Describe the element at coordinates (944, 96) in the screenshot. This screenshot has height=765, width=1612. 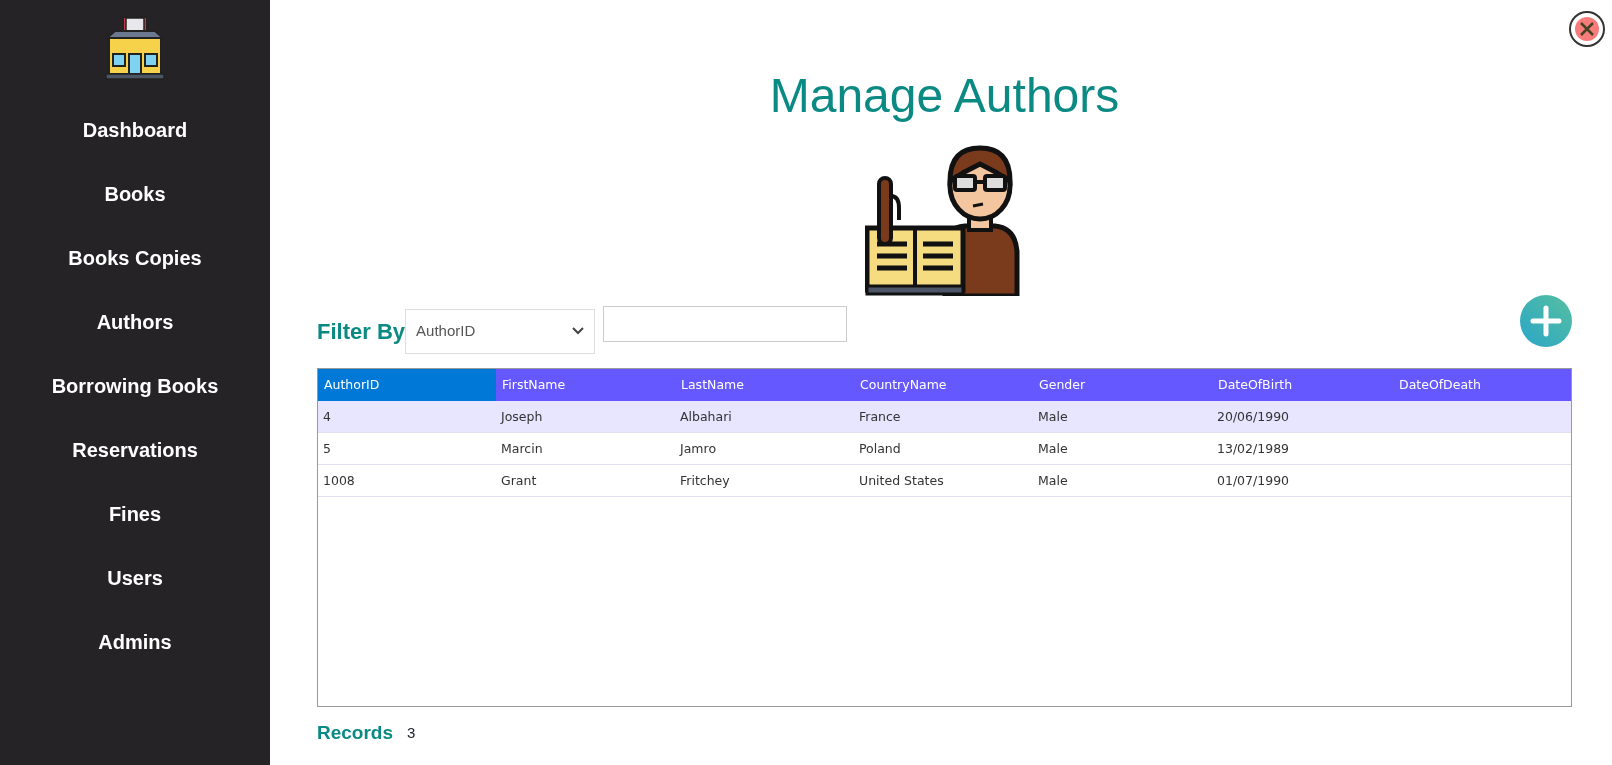
I see `page-title: Manage Authors` at that location.